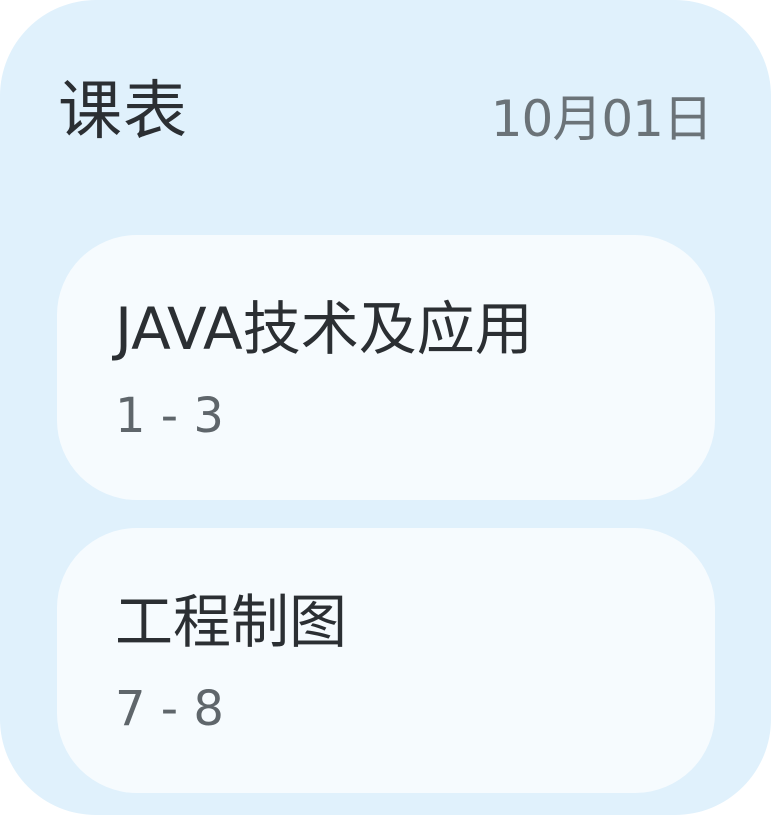 This screenshot has height=815, width=771. Describe the element at coordinates (385, 112) in the screenshot. I see `widget-header: 课表 10月01日` at that location.